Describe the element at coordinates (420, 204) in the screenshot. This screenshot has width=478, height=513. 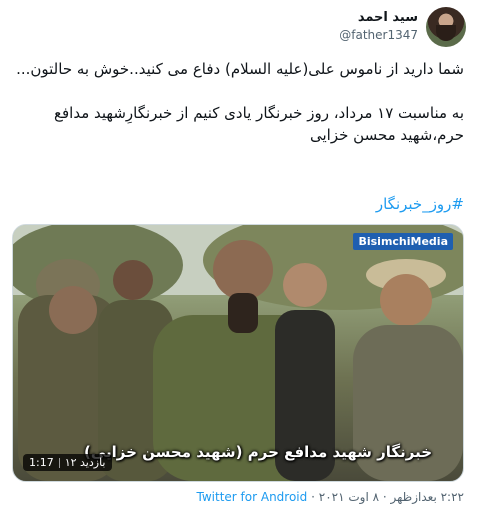
I see `hashtag-link: #روز_خبرنگار` at that location.